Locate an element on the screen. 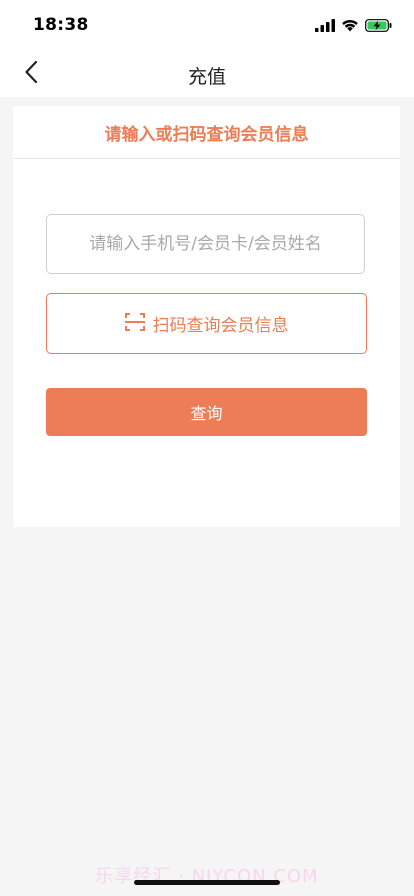  status-time: 18:38 is located at coordinates (61, 25).